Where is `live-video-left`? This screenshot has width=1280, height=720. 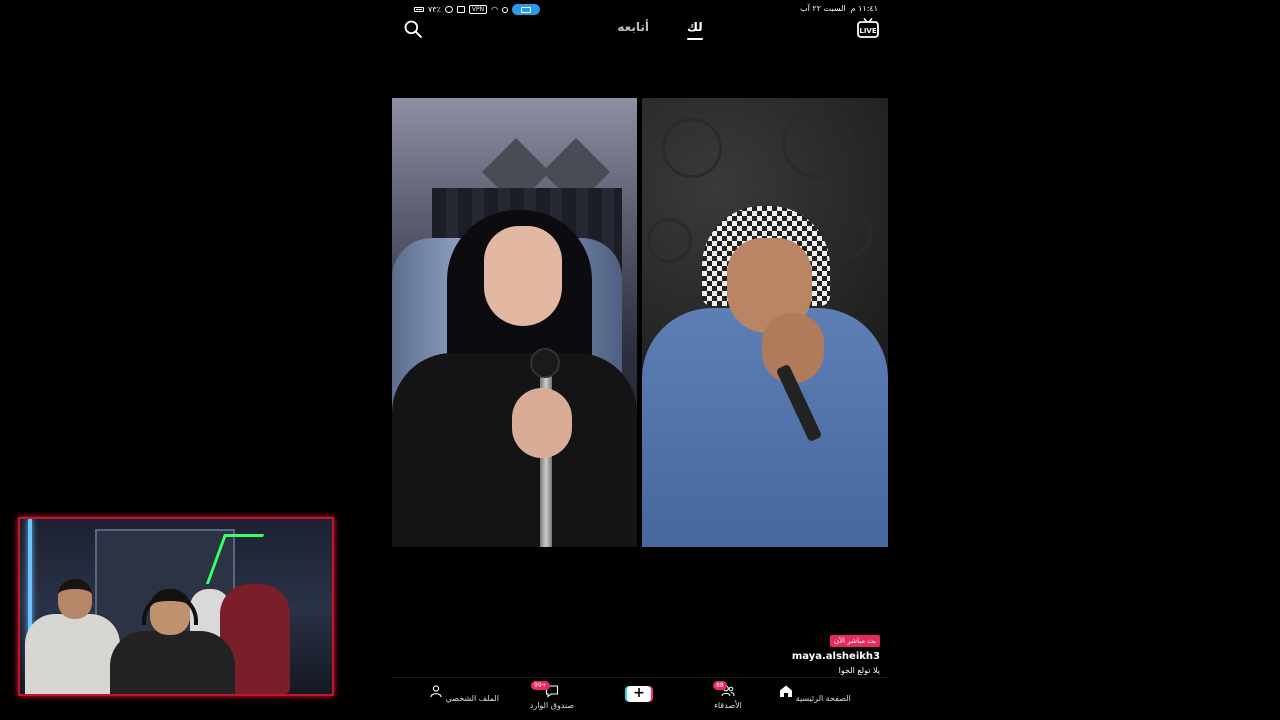
live-video-left is located at coordinates (514, 322).